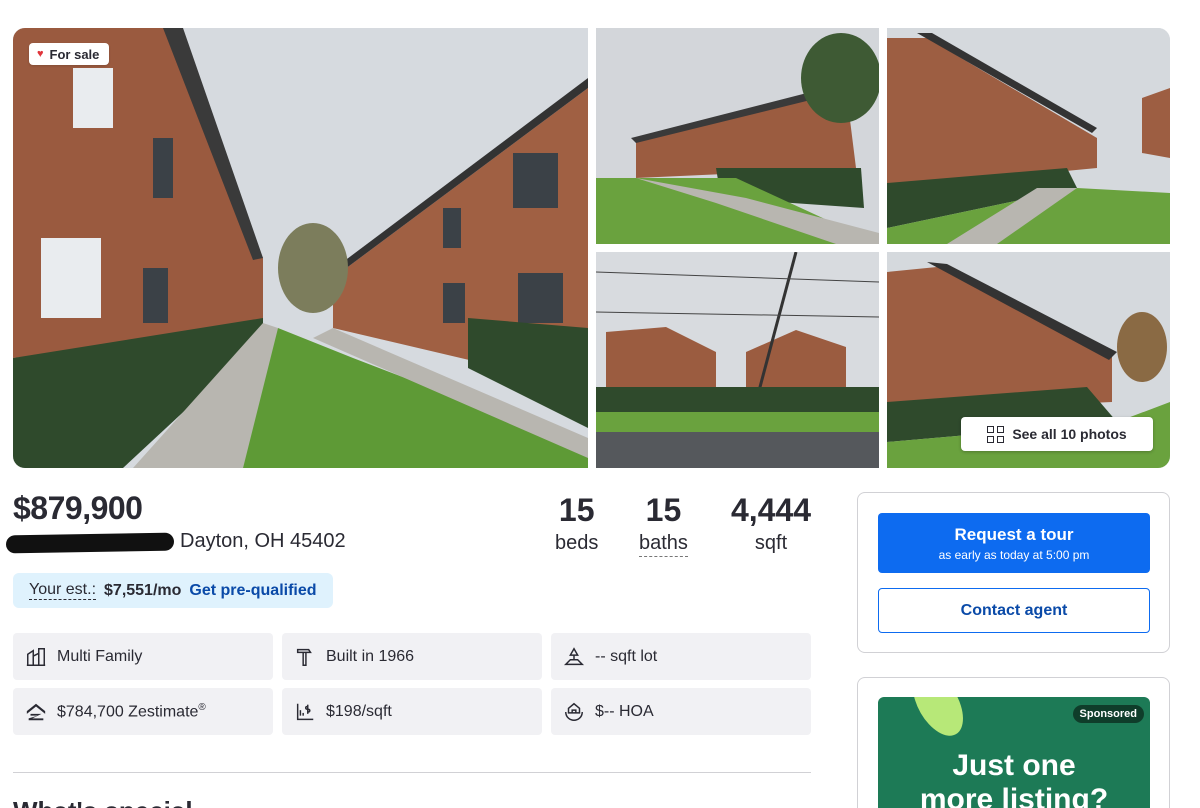  Describe the element at coordinates (40, 54) in the screenshot. I see `heart-icon: ♥` at that location.